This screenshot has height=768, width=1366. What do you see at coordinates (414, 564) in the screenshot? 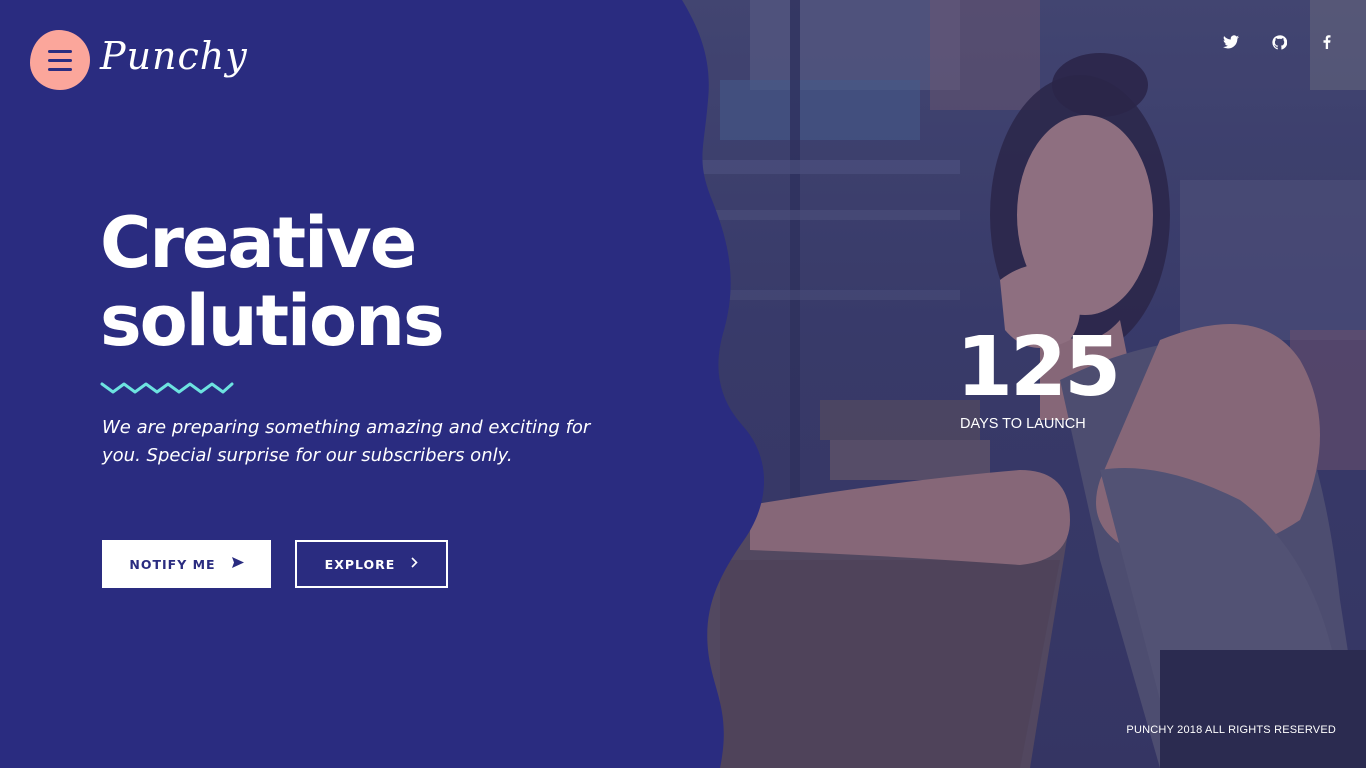
I see `chevron-right-icon` at bounding box center [414, 564].